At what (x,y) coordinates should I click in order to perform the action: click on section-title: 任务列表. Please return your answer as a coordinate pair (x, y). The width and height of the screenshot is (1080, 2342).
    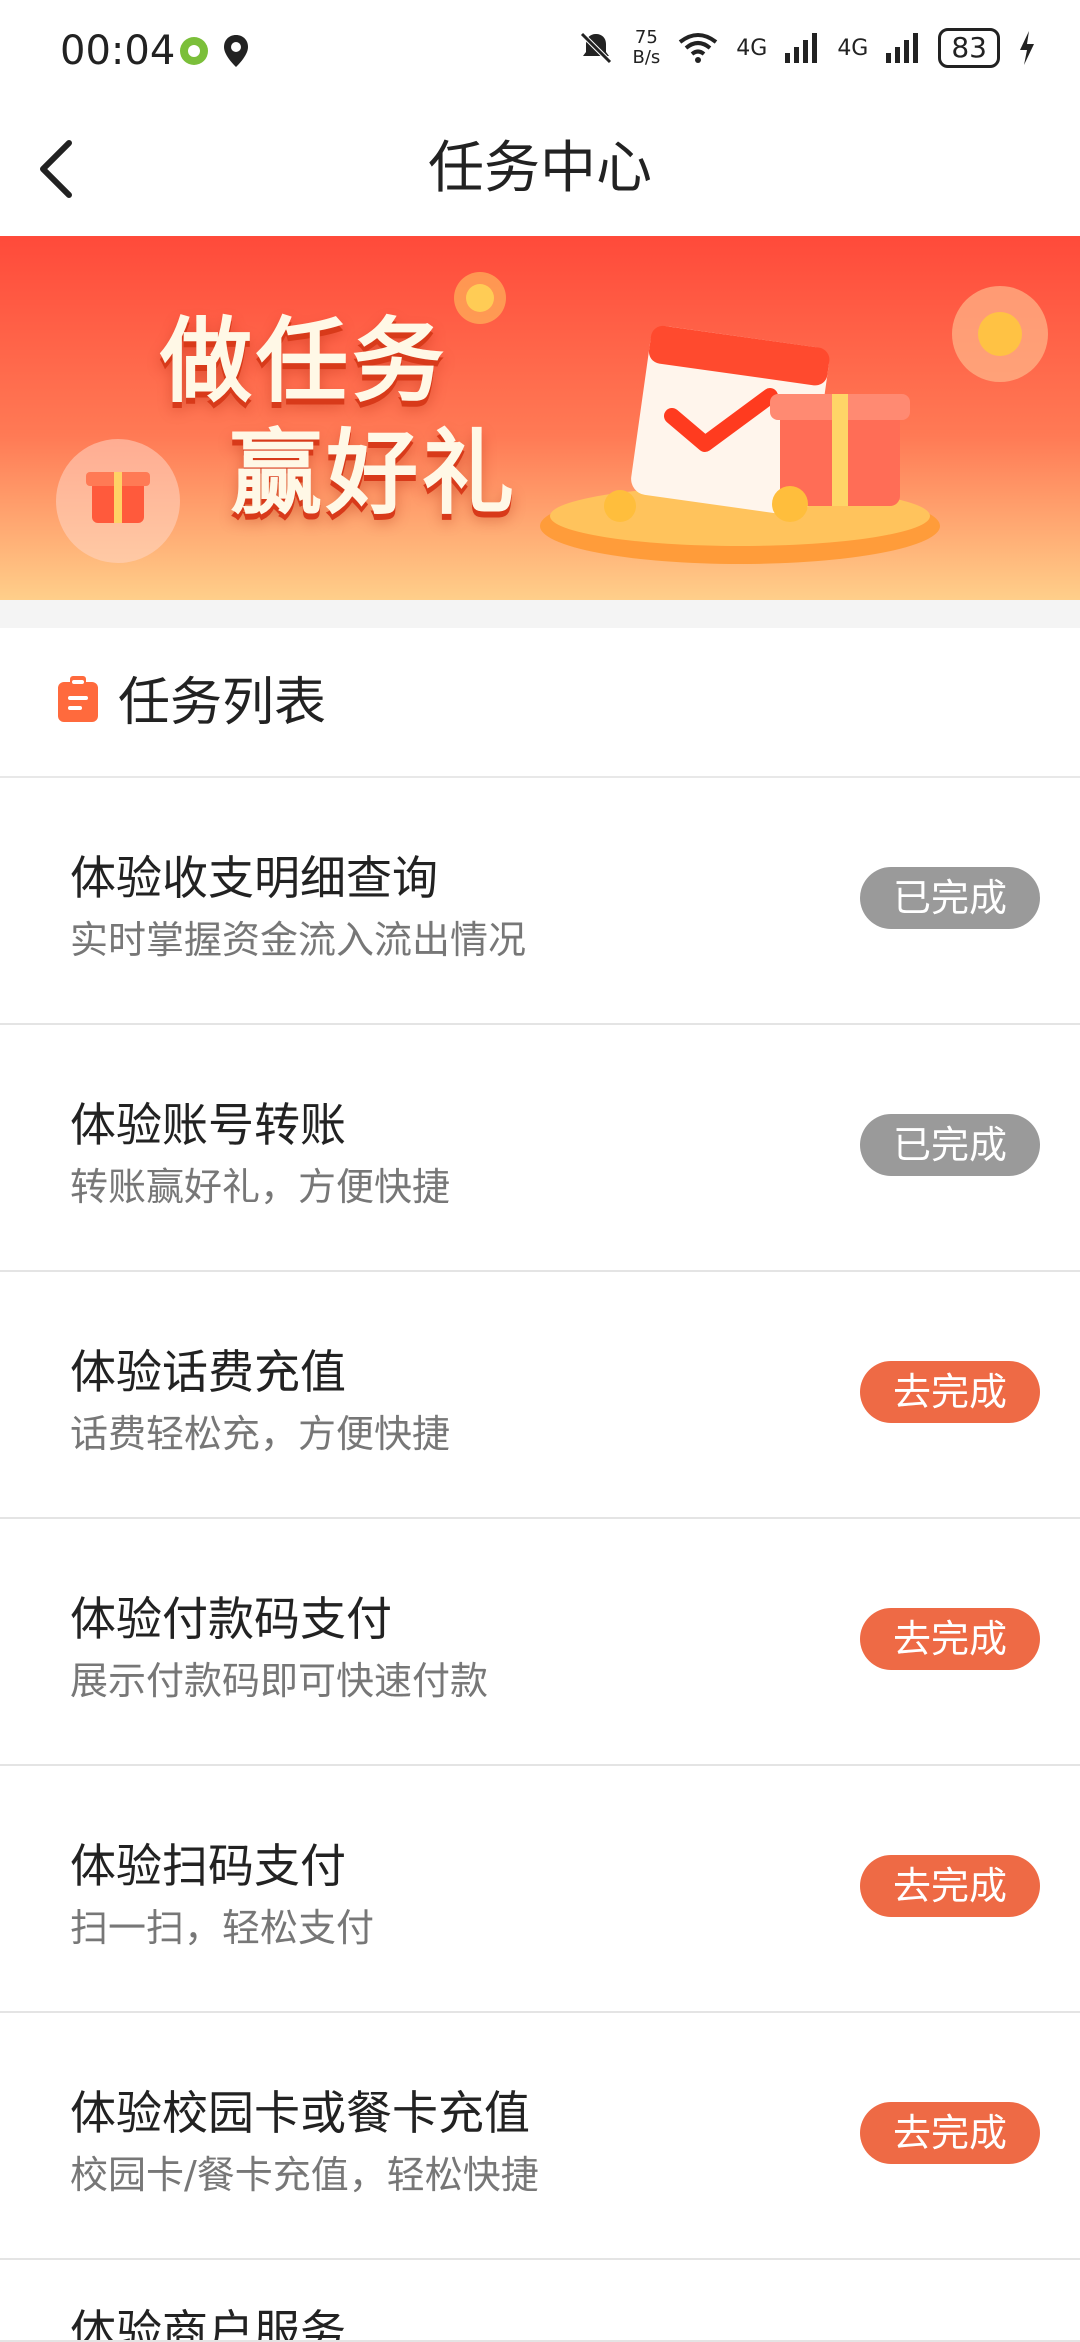
    Looking at the image, I should click on (222, 703).